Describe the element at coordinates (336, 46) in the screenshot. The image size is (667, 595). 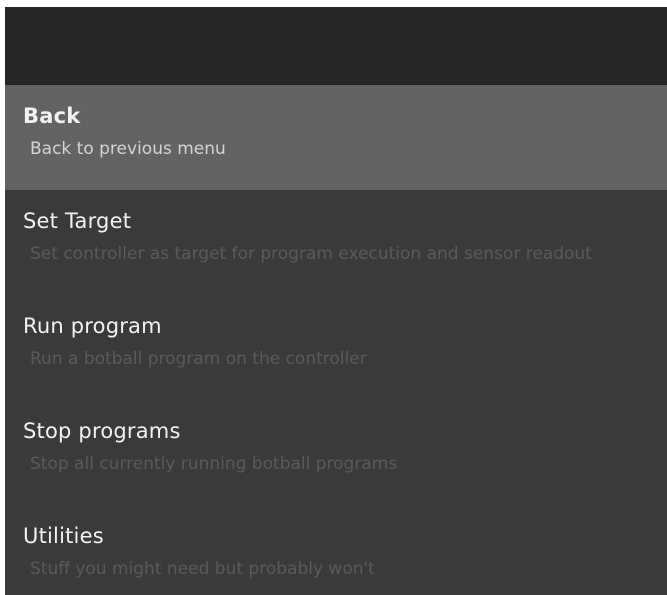
I see `header-bar` at that location.